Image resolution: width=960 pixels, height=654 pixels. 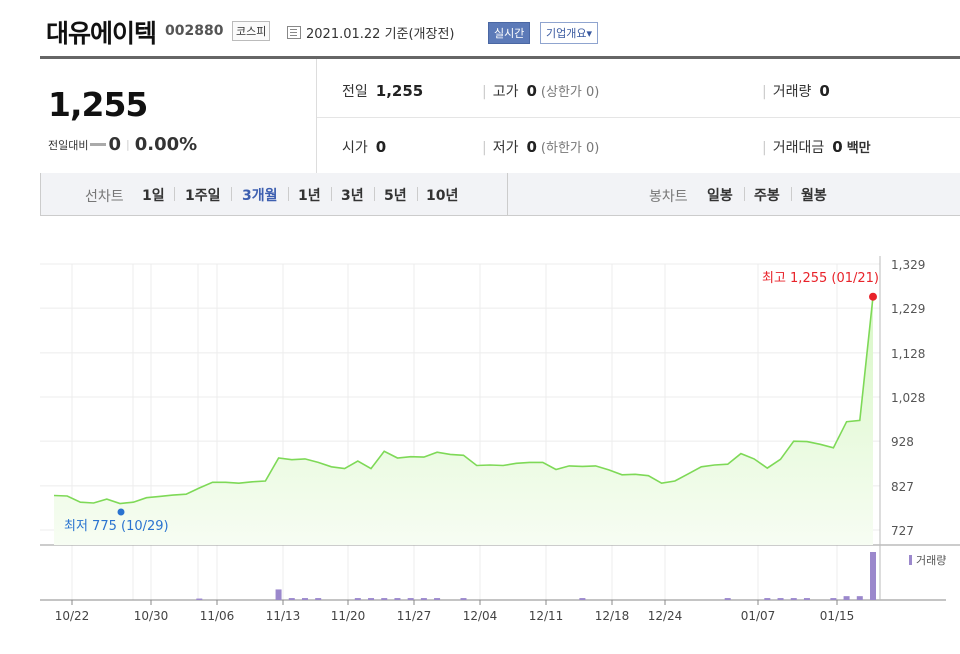 What do you see at coordinates (116, 526) in the screenshot?
I see `min-label: 최저 775 (10/29)` at bounding box center [116, 526].